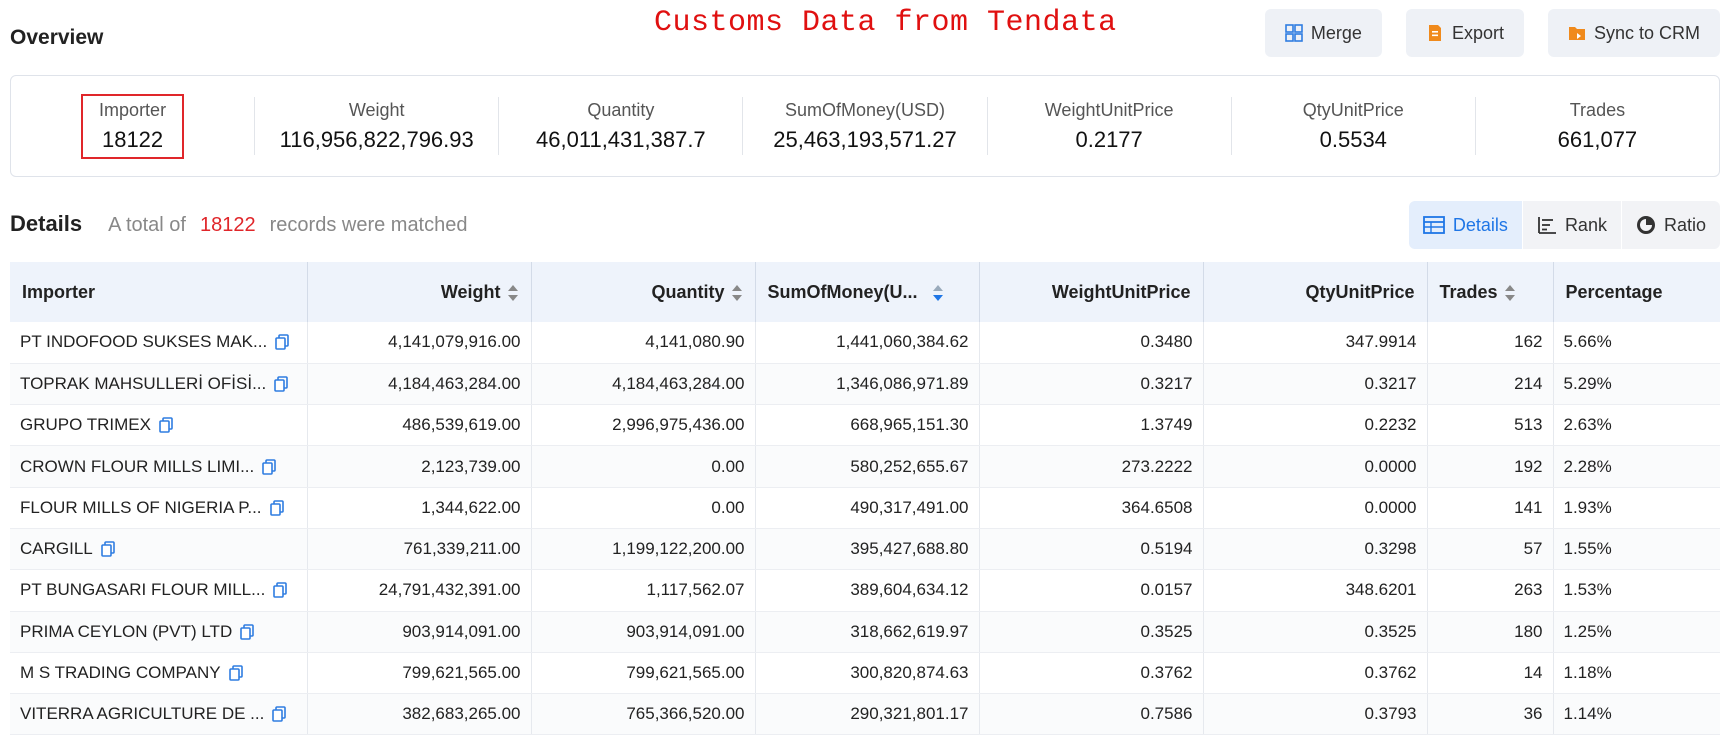  I want to click on merge-label: Merge, so click(1336, 32).